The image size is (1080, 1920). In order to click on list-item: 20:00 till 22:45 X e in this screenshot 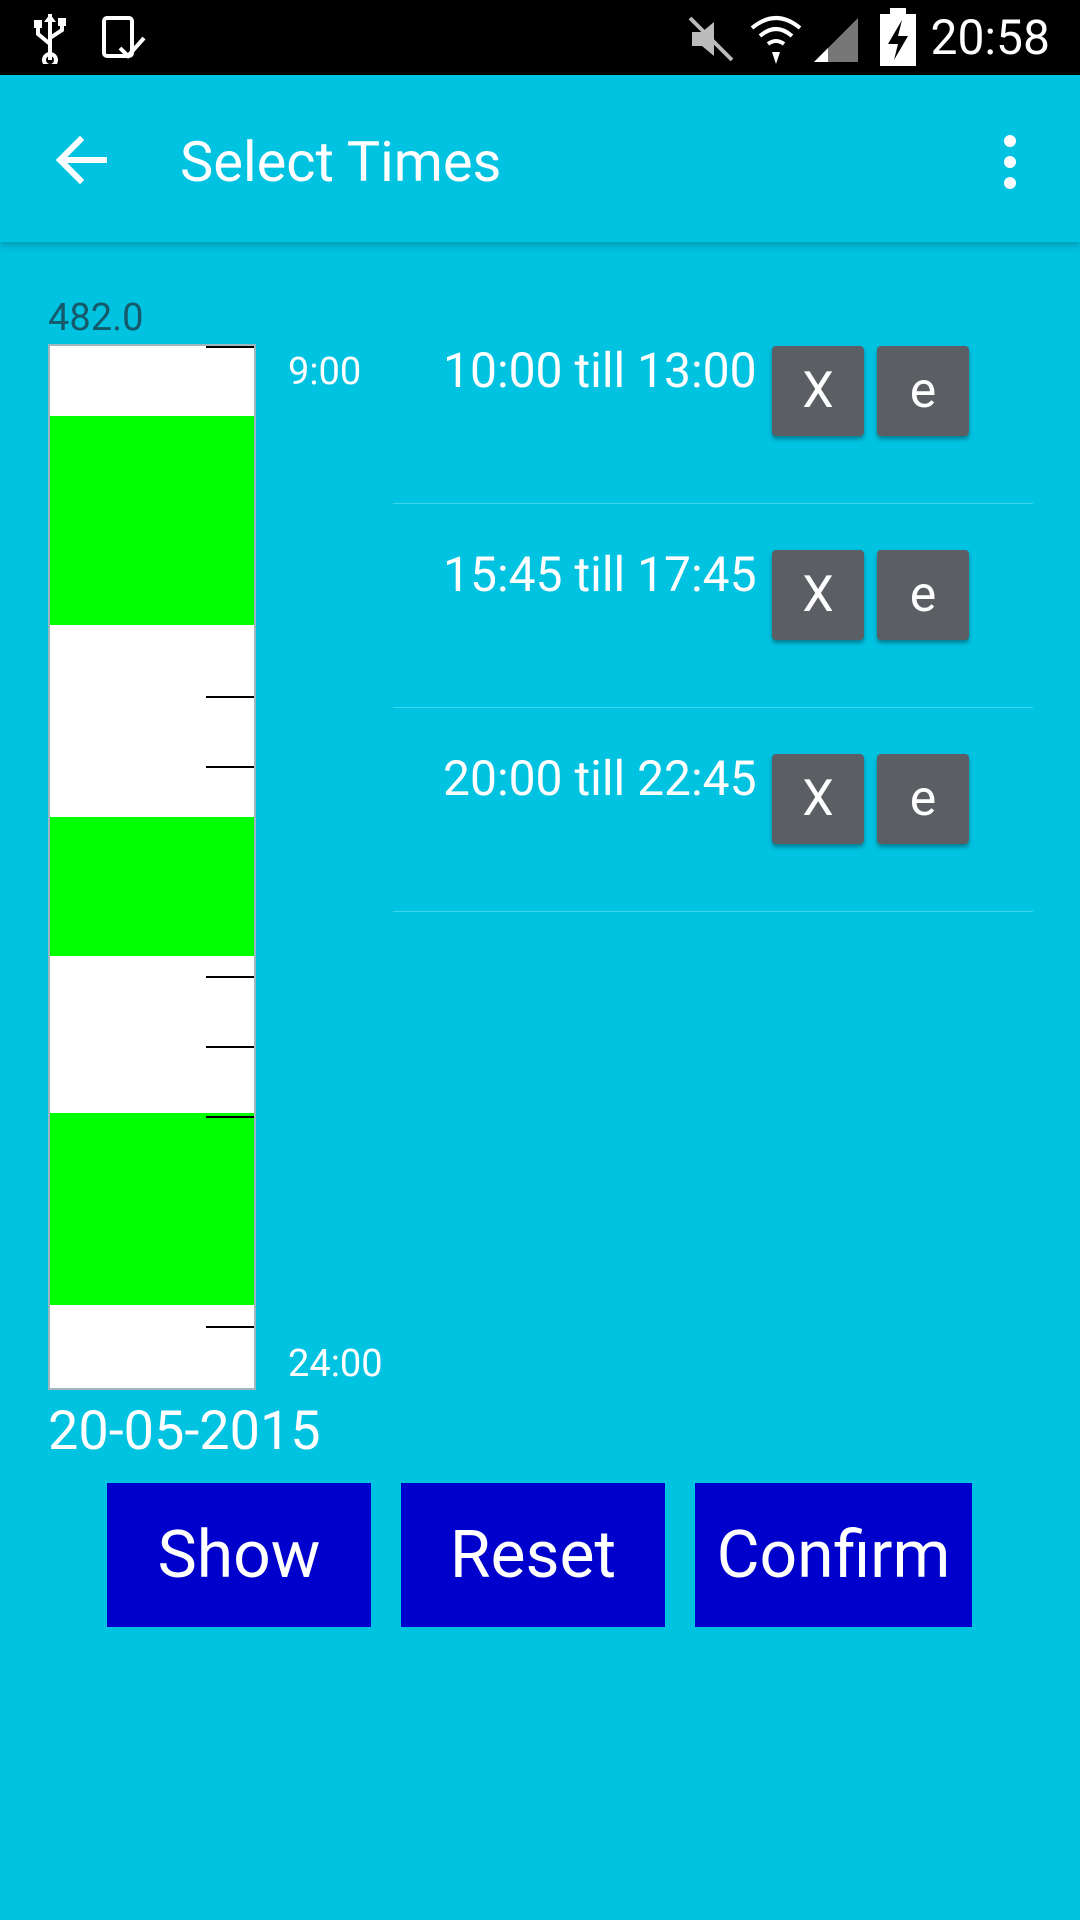, I will do `click(713, 810)`.